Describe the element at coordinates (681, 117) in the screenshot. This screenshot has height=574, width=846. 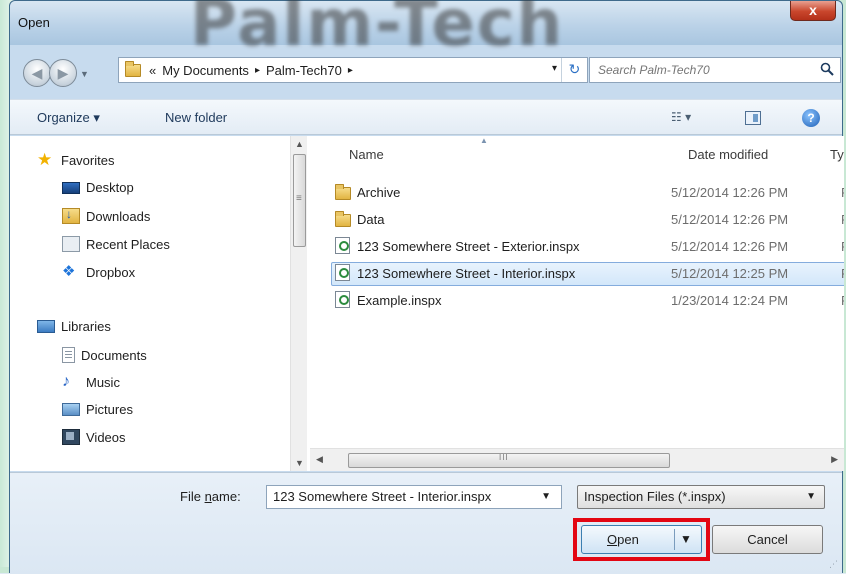
I see `change-view-button: ☷ ▾` at that location.